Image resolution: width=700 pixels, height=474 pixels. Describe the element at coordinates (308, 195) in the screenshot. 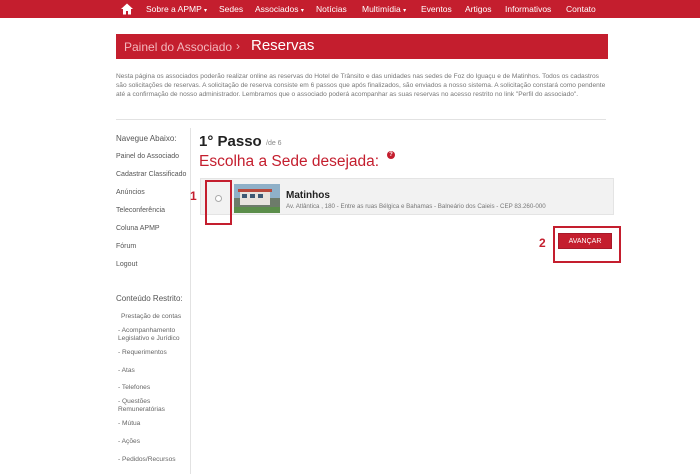

I see `sede-name: Matinhos` at that location.